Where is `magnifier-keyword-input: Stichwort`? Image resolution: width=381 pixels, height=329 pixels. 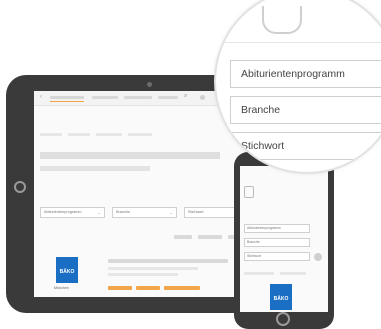 magnifier-keyword-input: Stichwort is located at coordinates (305, 146).